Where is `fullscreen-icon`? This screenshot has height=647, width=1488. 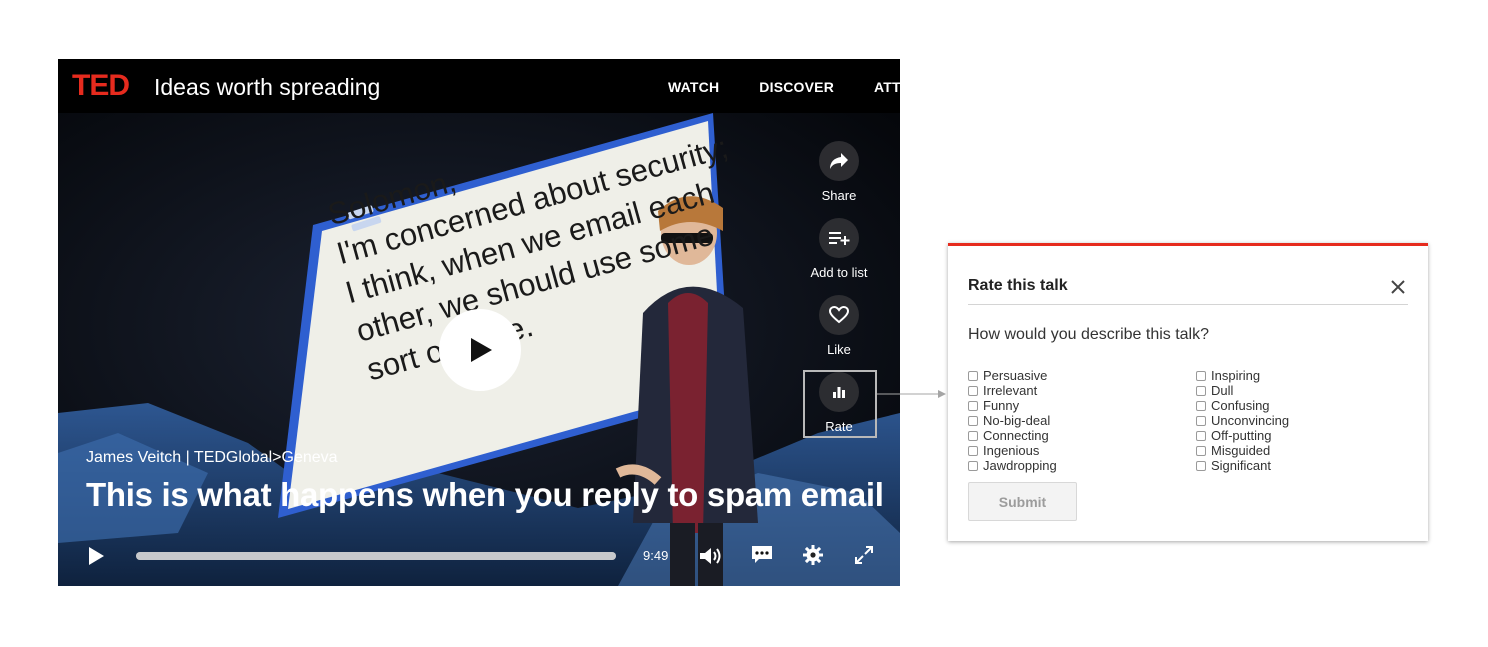
fullscreen-icon is located at coordinates (864, 555).